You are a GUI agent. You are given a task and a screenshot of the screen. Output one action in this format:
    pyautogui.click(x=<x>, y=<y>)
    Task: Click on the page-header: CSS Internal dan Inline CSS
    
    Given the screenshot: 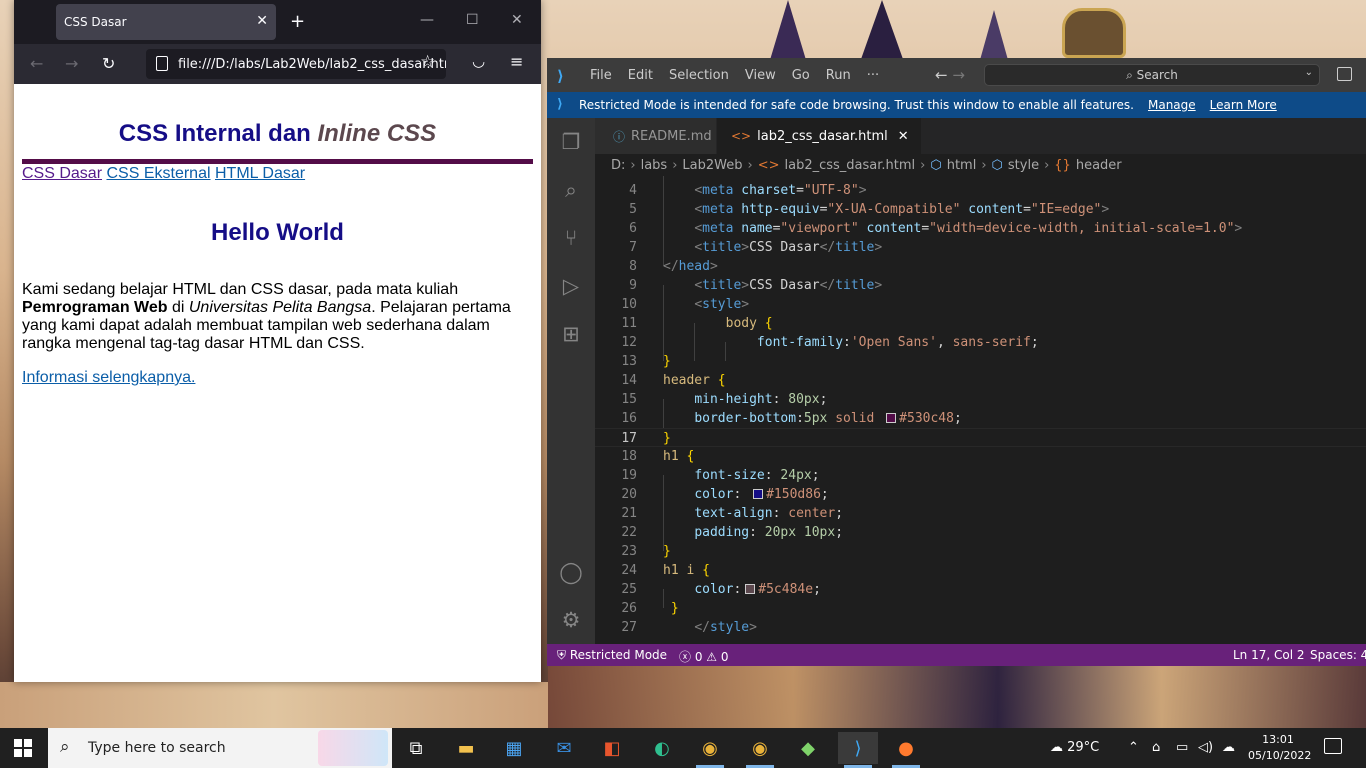 What is the action you would take?
    pyautogui.click(x=277, y=124)
    